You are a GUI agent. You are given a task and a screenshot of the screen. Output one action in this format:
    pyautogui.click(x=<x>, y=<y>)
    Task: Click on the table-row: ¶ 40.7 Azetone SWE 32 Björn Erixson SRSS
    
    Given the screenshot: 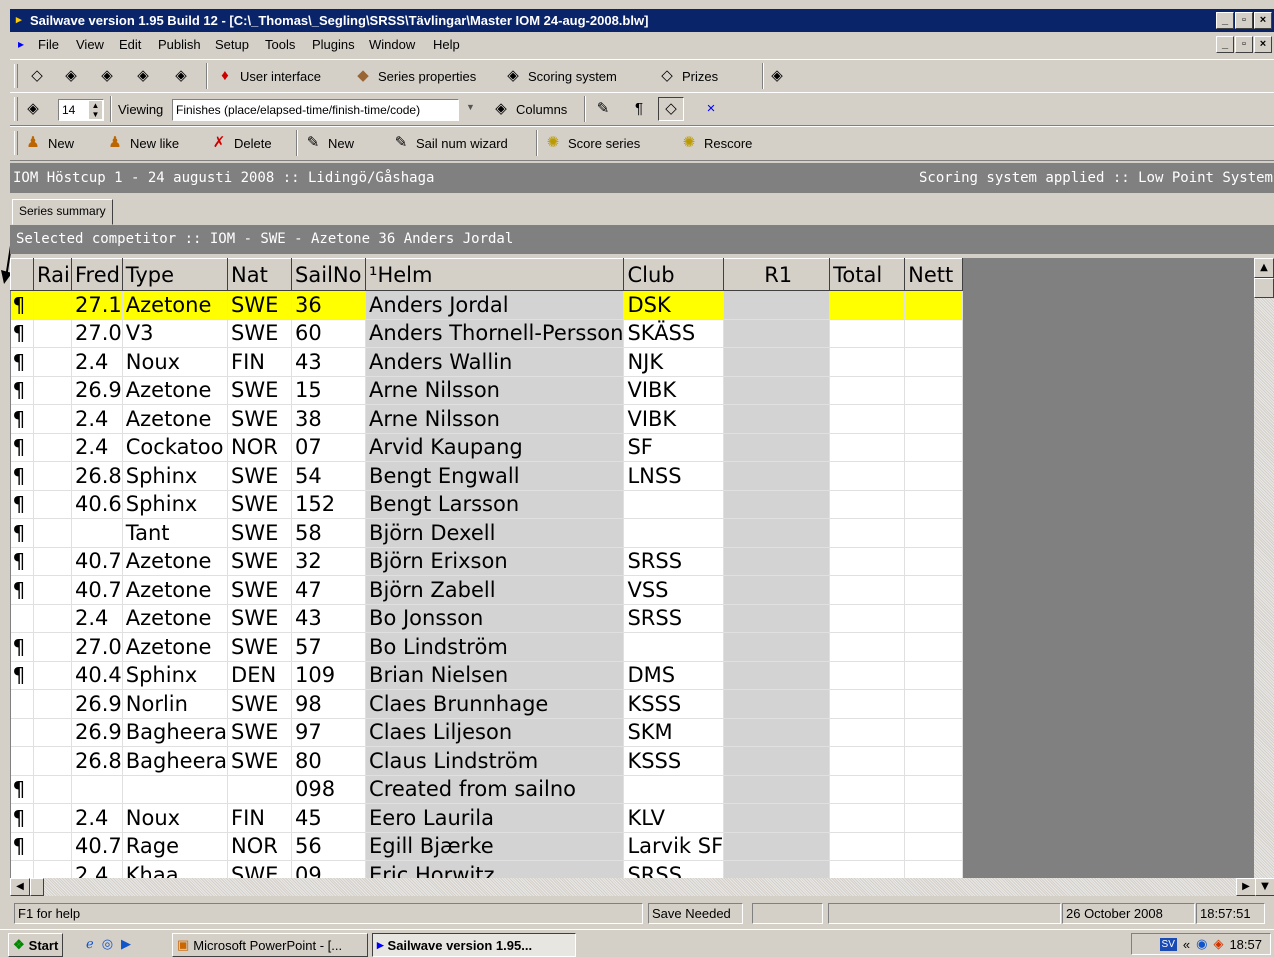 What is the action you would take?
    pyautogui.click(x=487, y=561)
    